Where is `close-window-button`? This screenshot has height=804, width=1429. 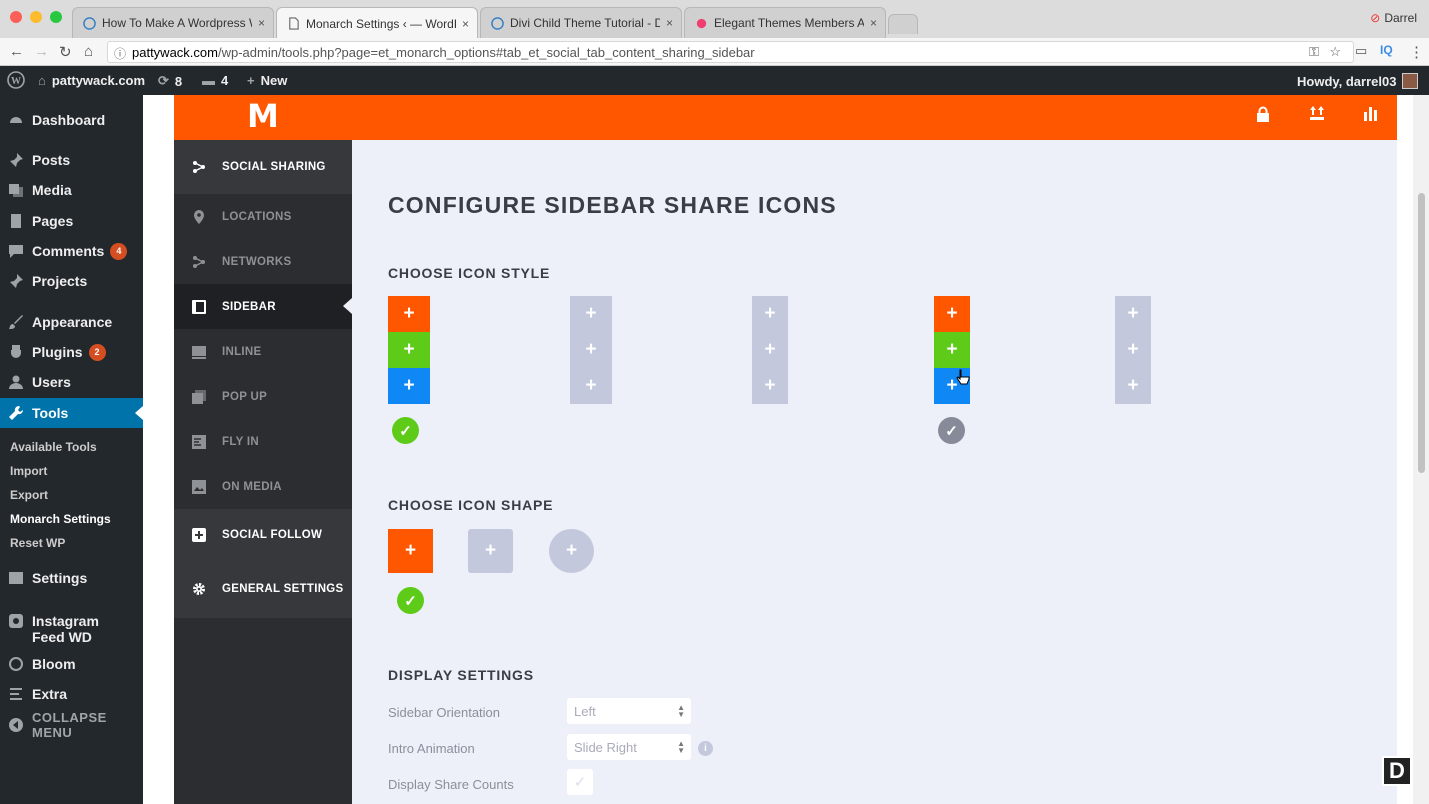 close-window-button is located at coordinates (16, 17).